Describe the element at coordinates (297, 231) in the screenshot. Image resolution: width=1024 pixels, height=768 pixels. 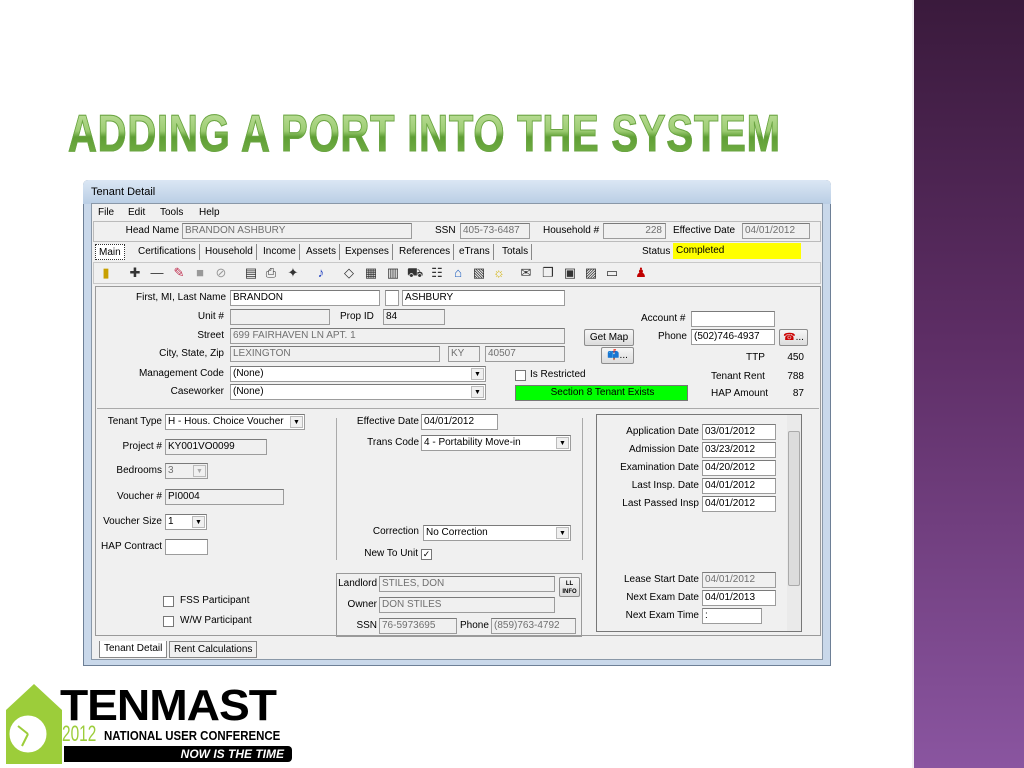
I see `head-name-field: BRANDON ASHBURY` at that location.